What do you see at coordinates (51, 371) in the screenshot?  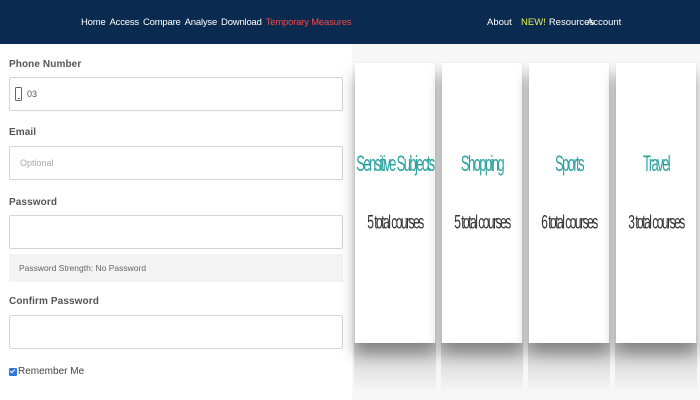 I see `remember-me-label: Remember Me` at bounding box center [51, 371].